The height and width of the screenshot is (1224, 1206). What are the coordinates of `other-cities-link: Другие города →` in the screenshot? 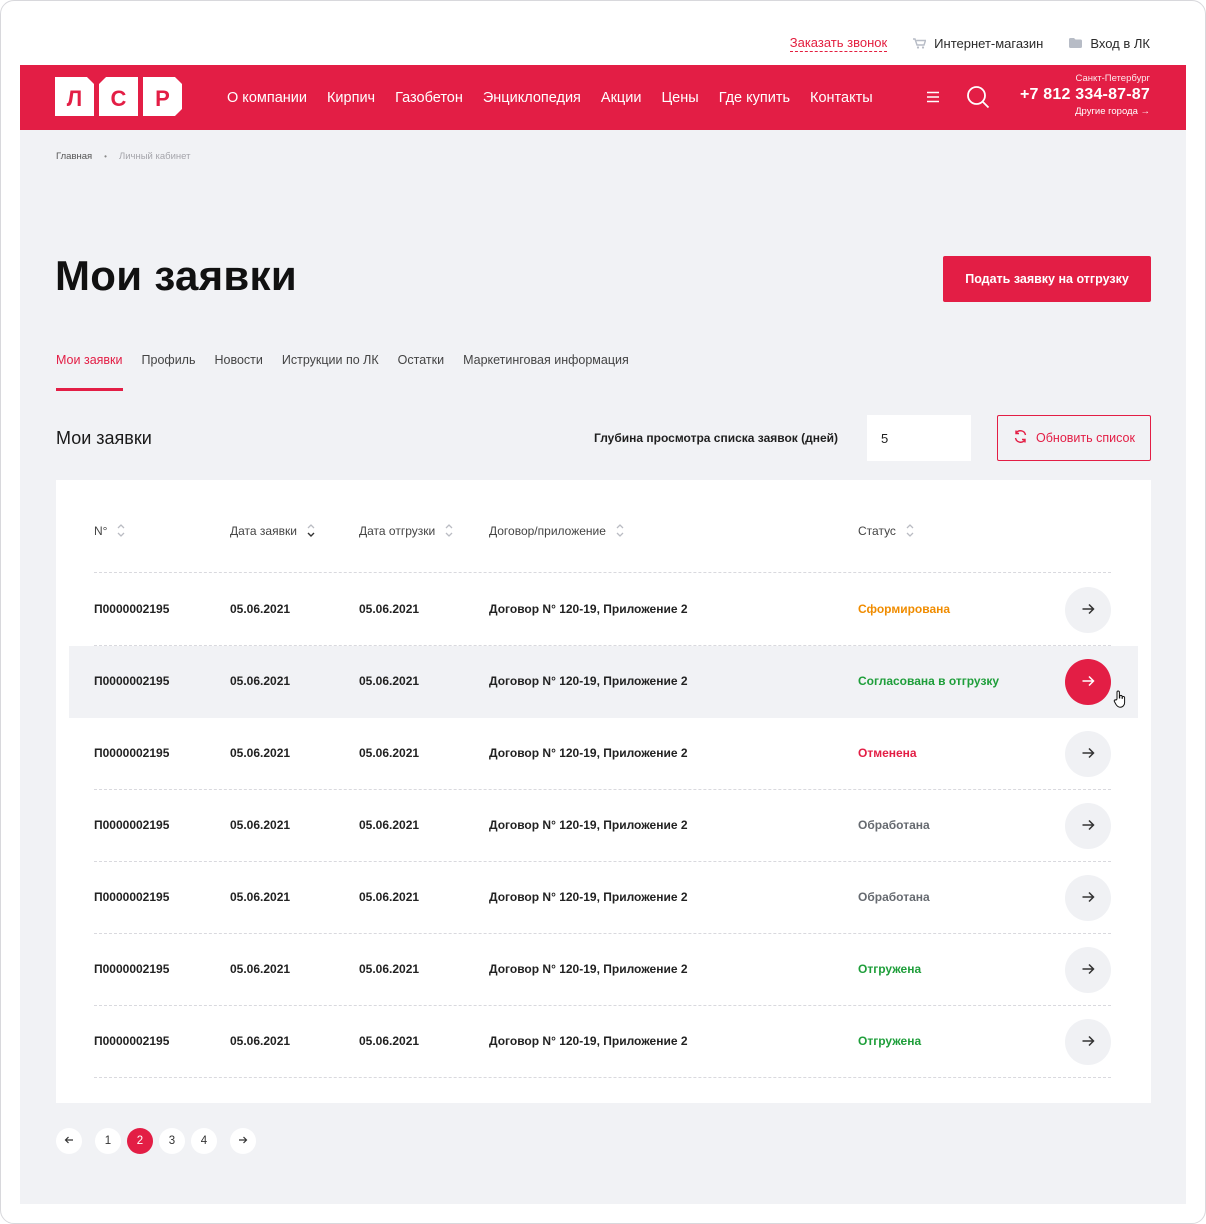 It's located at (1085, 111).